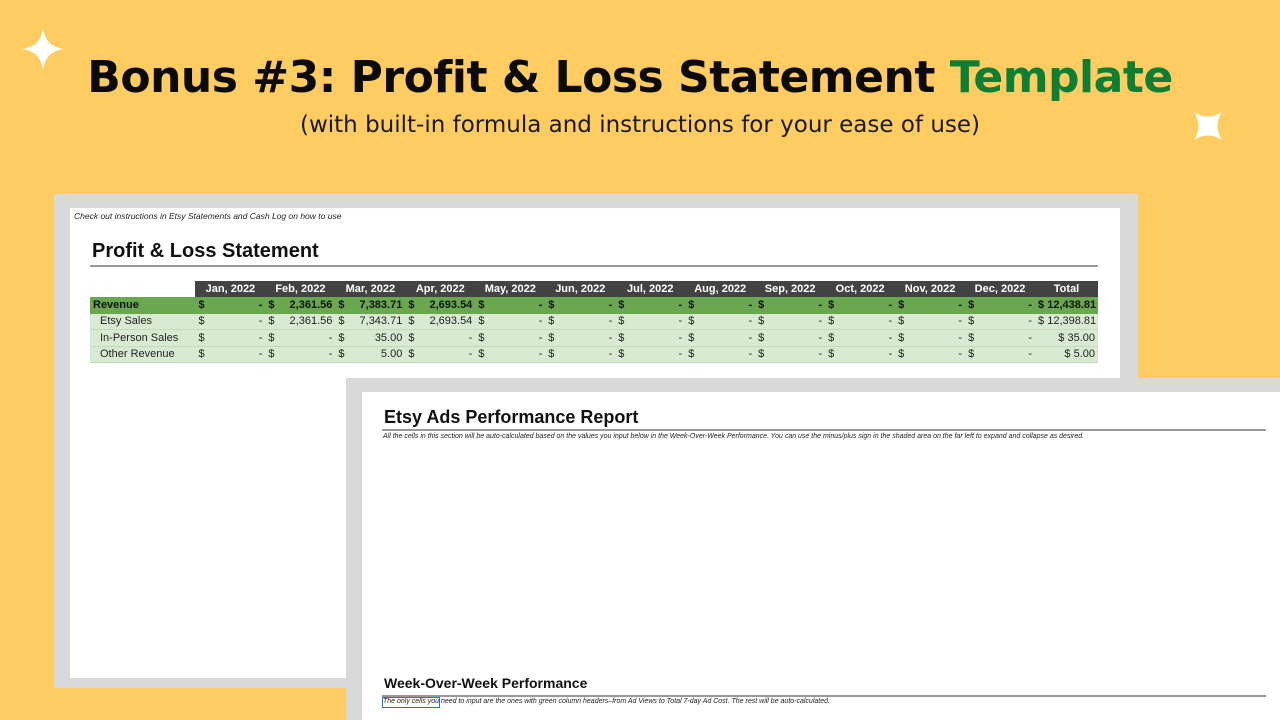  What do you see at coordinates (377, 338) in the screenshot?
I see `cell-value: 35.00` at bounding box center [377, 338].